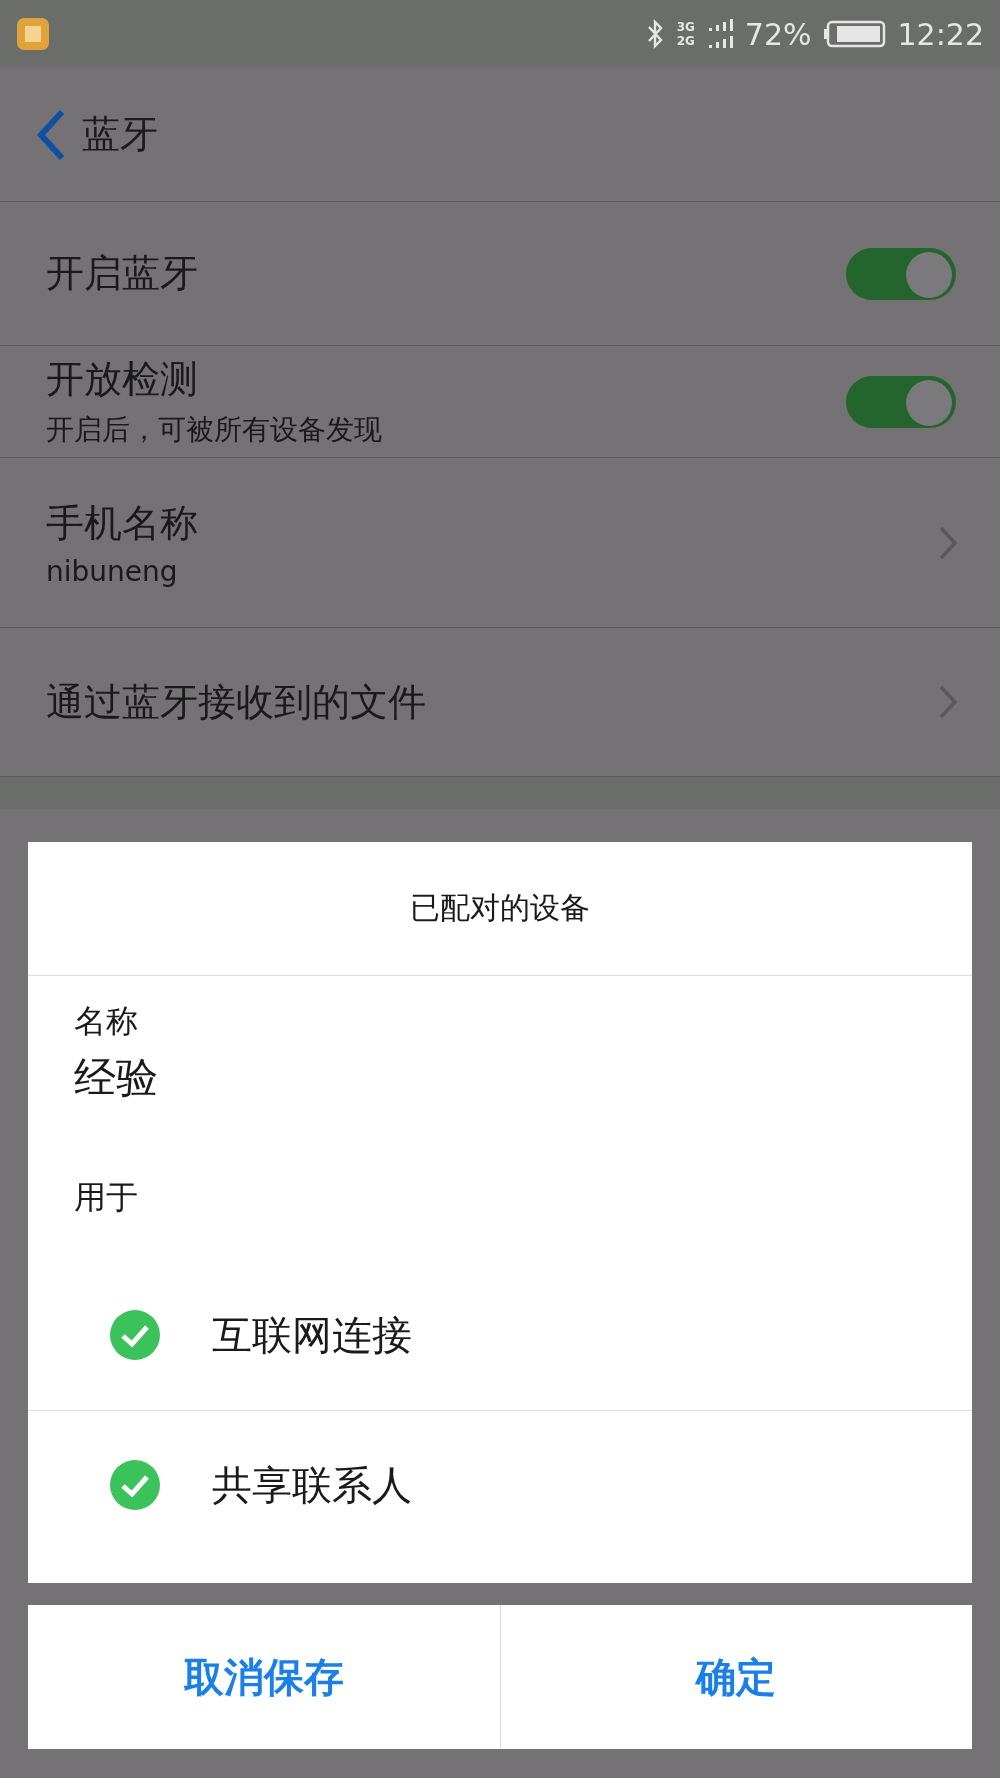 Image resolution: width=1000 pixels, height=1778 pixels. What do you see at coordinates (120, 134) in the screenshot?
I see `page-title: 蓝牙` at bounding box center [120, 134].